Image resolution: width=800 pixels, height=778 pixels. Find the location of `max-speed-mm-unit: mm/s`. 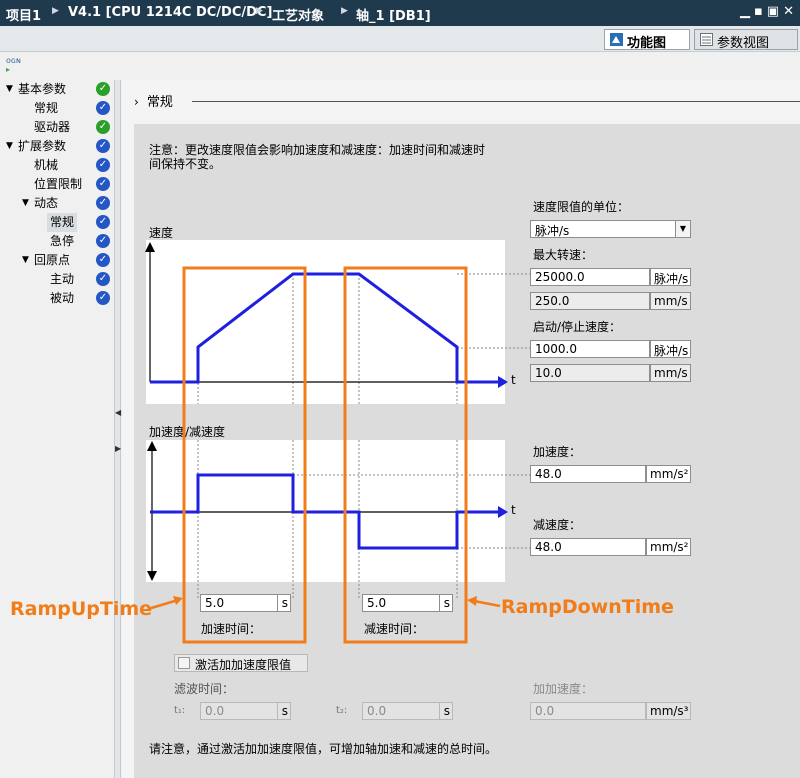

max-speed-mm-unit: mm/s is located at coordinates (670, 301).